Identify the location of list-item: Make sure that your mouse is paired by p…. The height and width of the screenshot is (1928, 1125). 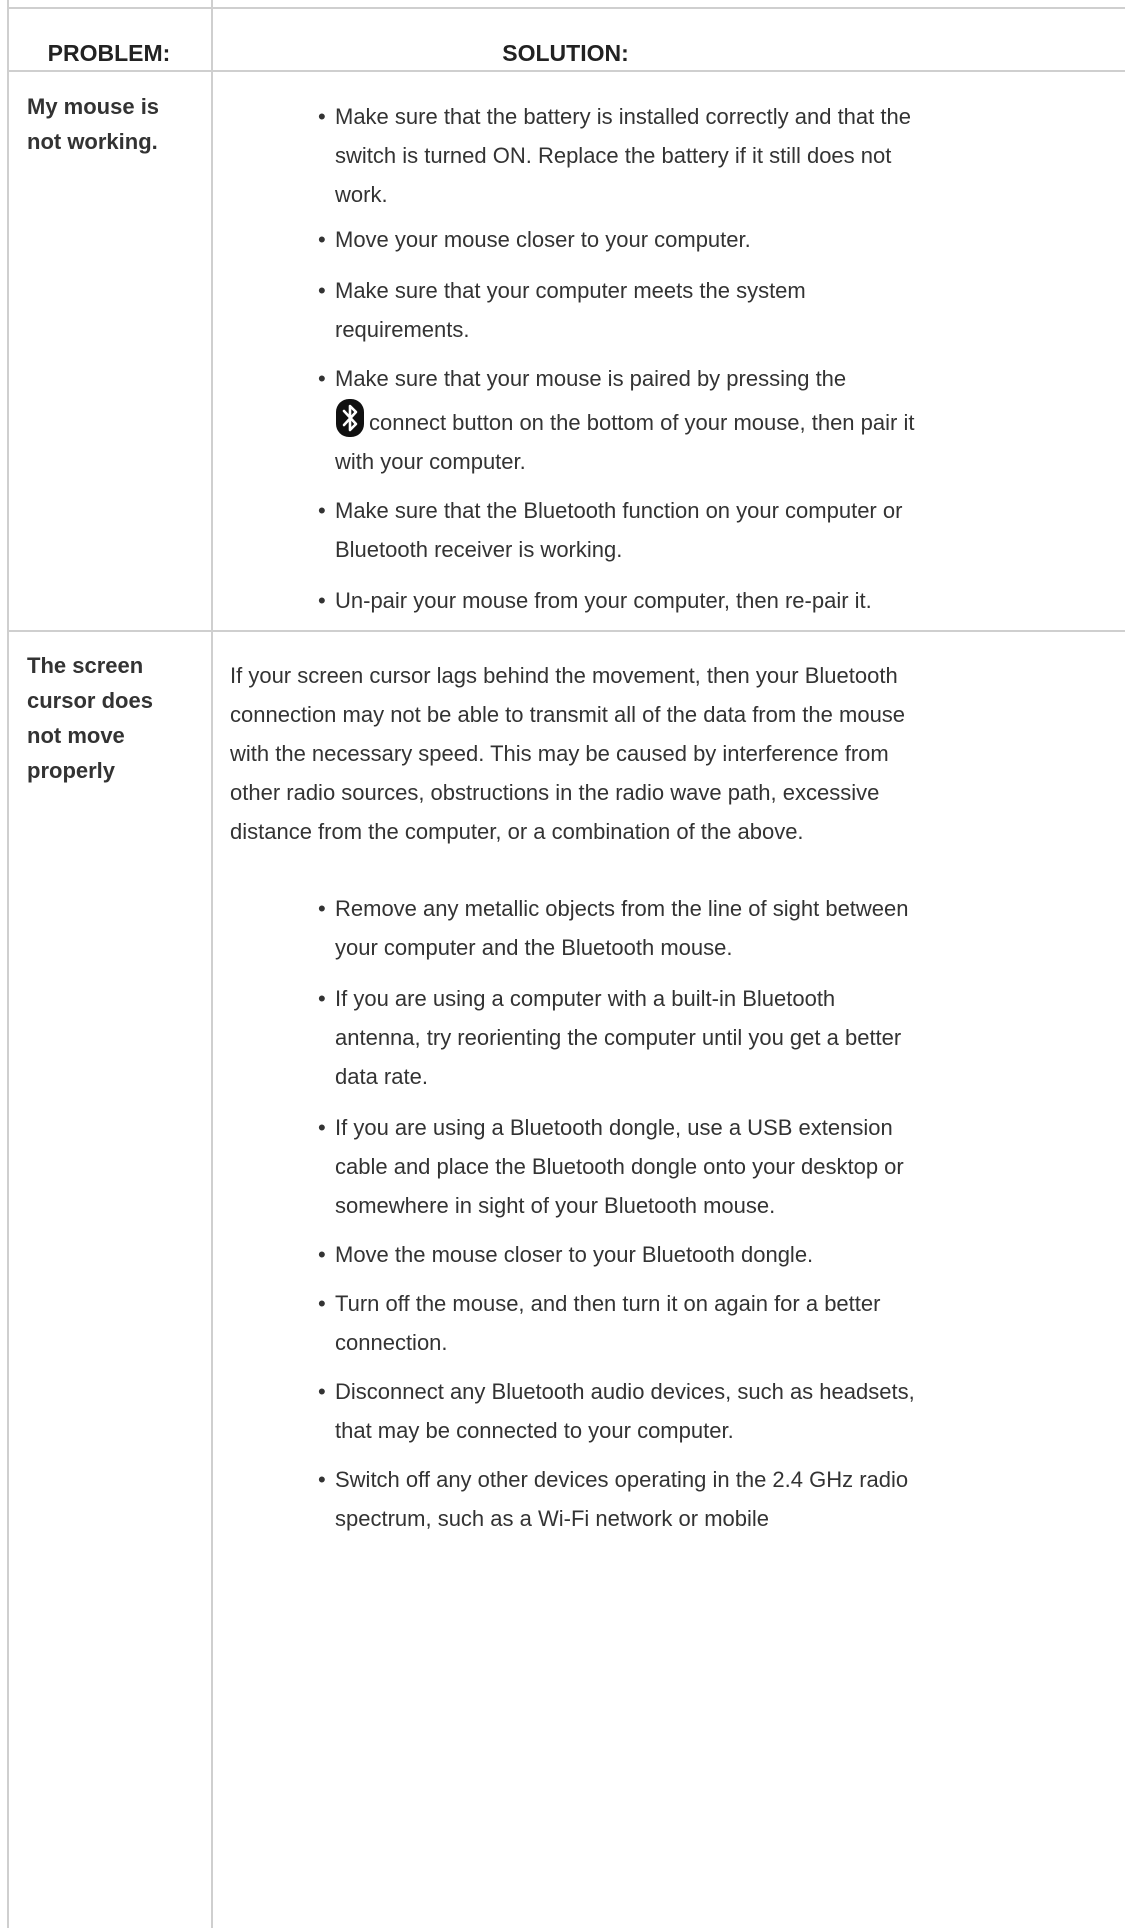
(618, 420).